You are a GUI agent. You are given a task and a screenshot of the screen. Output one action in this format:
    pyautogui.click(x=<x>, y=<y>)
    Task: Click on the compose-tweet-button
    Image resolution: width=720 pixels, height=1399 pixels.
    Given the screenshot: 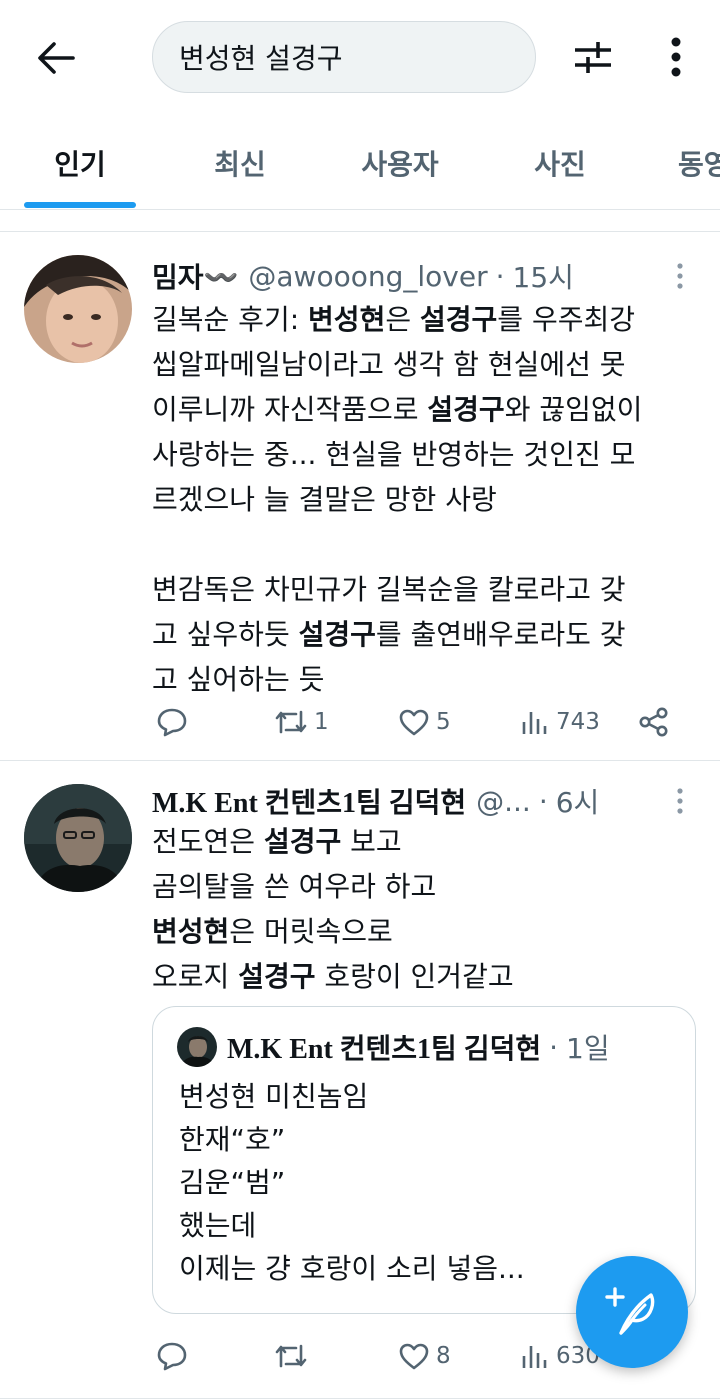 What is the action you would take?
    pyautogui.click(x=632, y=1312)
    